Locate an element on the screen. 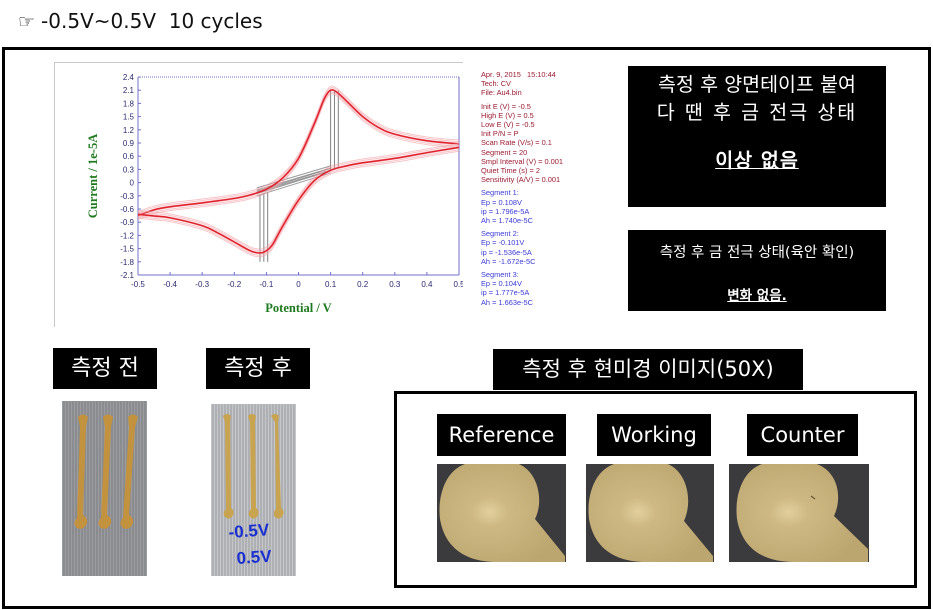  segment-ip: ip = 1.777e-5A is located at coordinates (505, 293).